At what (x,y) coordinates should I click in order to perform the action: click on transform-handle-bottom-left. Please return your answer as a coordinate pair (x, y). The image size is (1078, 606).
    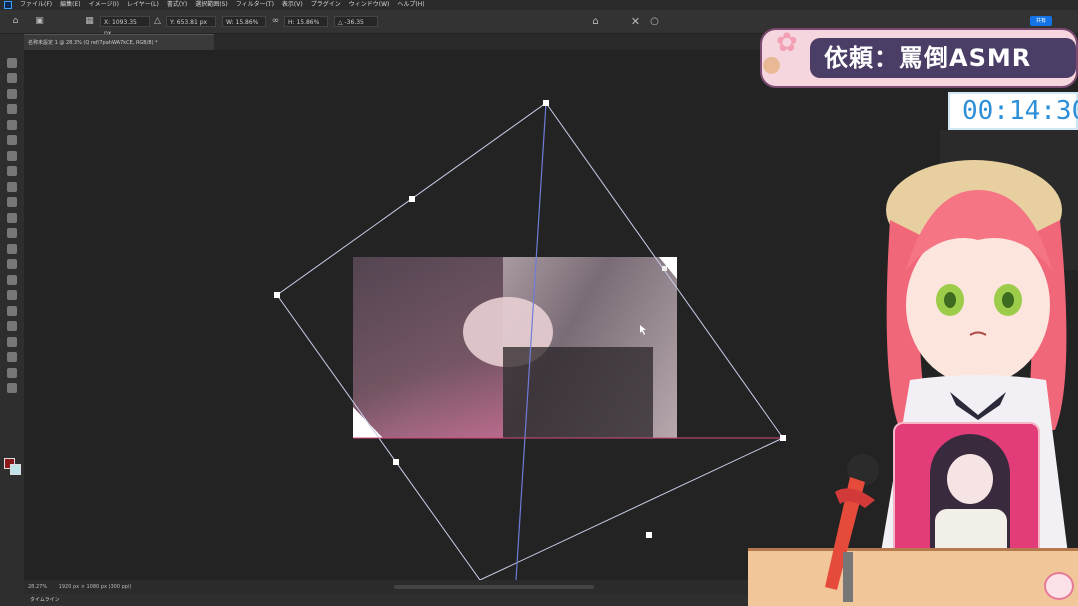
    Looking at the image, I should click on (396, 462).